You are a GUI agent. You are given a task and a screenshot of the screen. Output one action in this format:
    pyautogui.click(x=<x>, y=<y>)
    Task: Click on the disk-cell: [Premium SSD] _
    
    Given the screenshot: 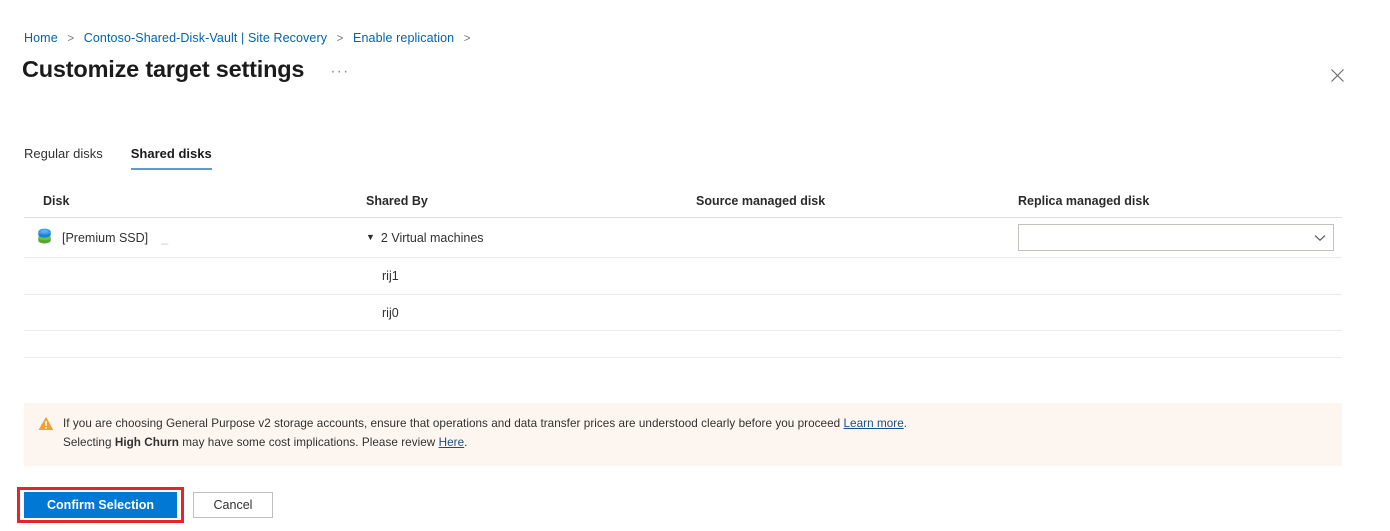 What is the action you would take?
    pyautogui.click(x=195, y=237)
    